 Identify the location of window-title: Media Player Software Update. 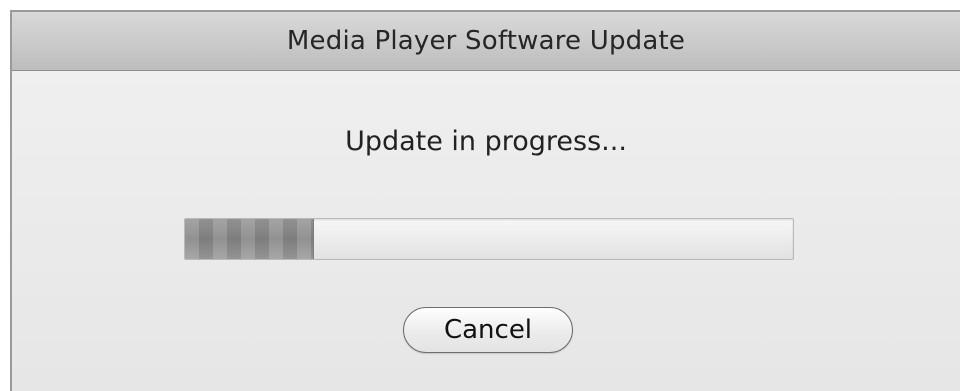
(486, 41).